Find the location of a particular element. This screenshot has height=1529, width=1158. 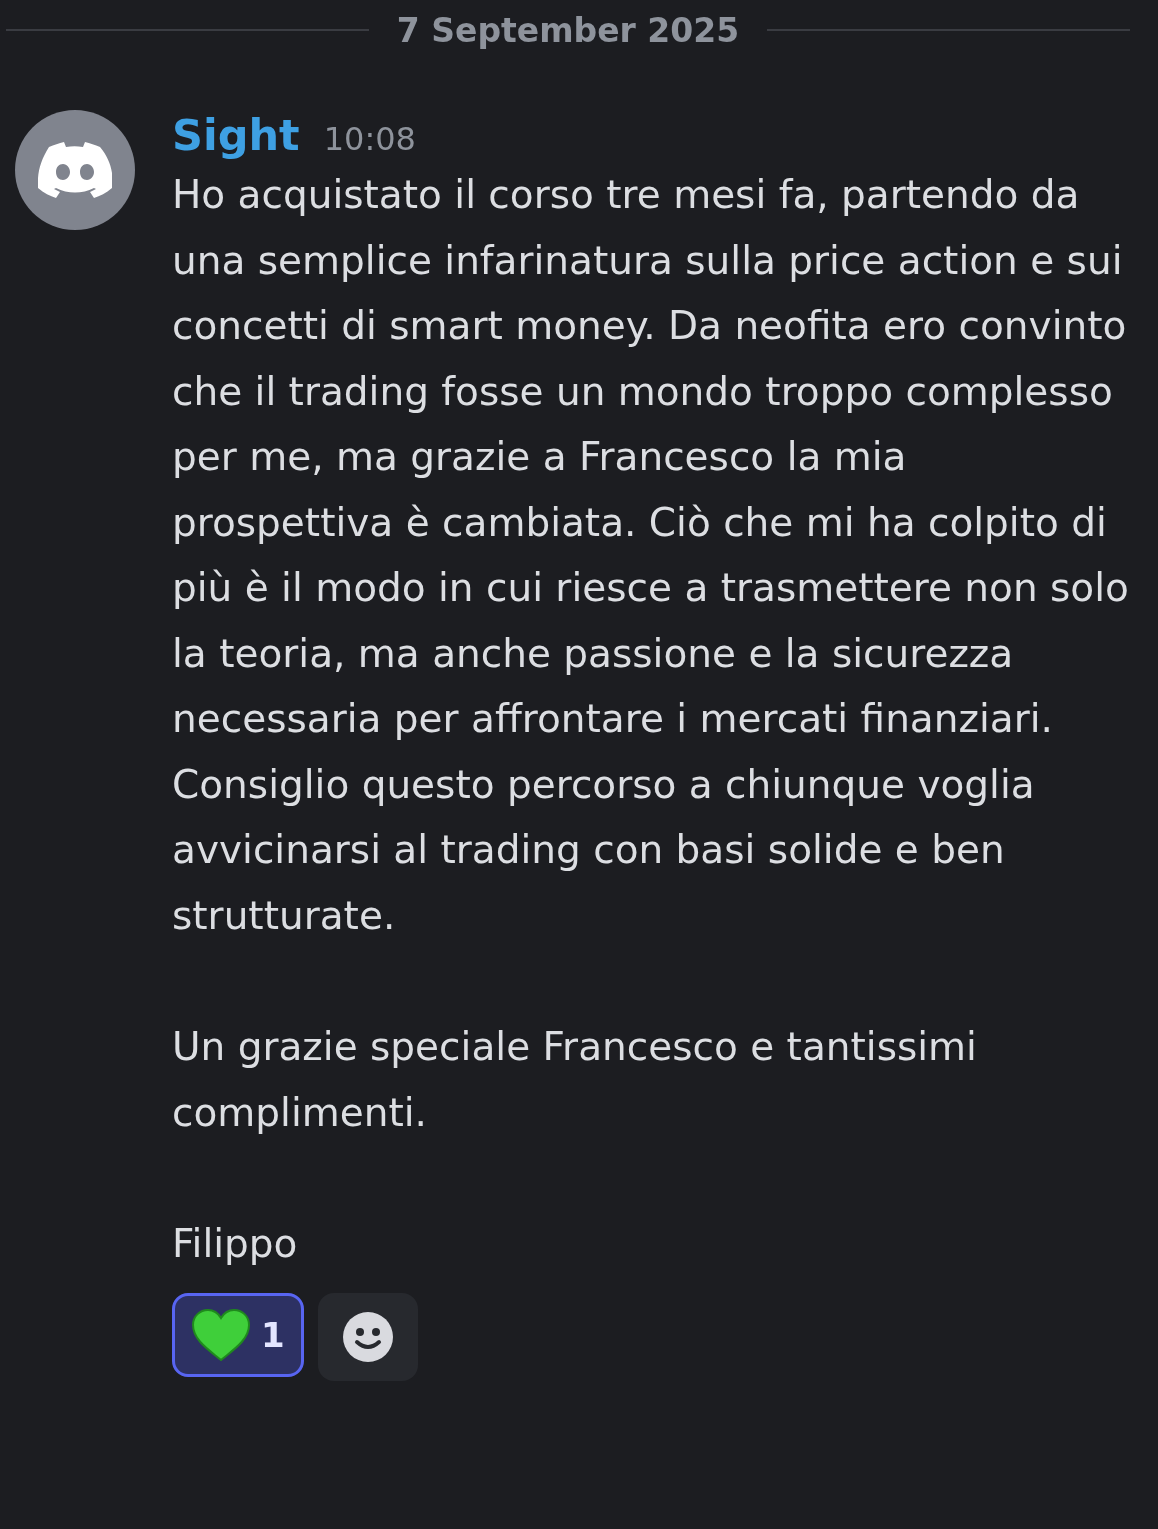

smiley-icon is located at coordinates (367, 1336).